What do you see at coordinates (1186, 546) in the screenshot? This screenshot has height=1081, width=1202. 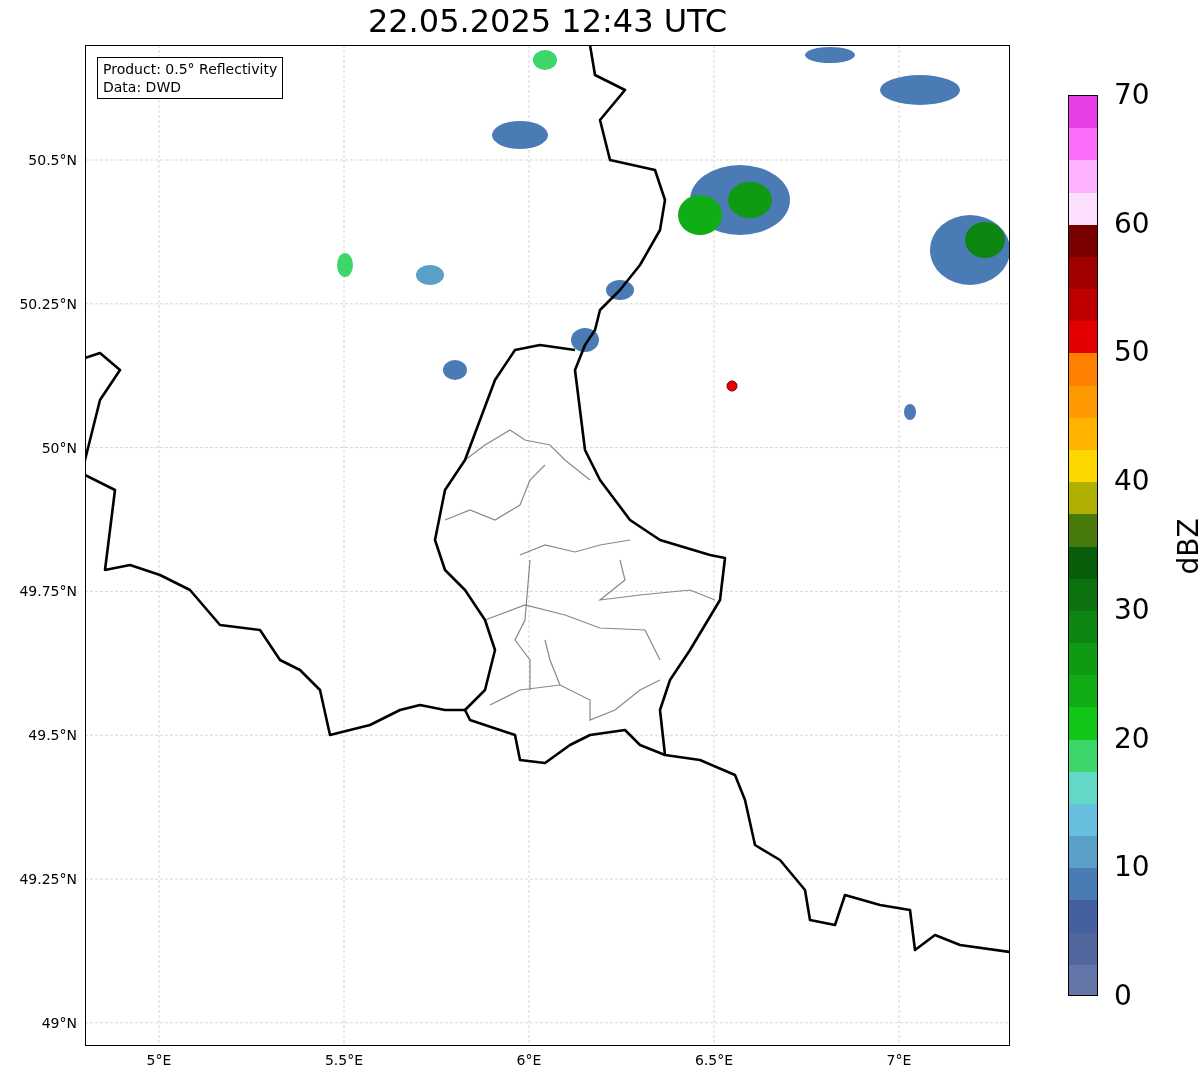 I see `colorbar-label: dBZ` at bounding box center [1186, 546].